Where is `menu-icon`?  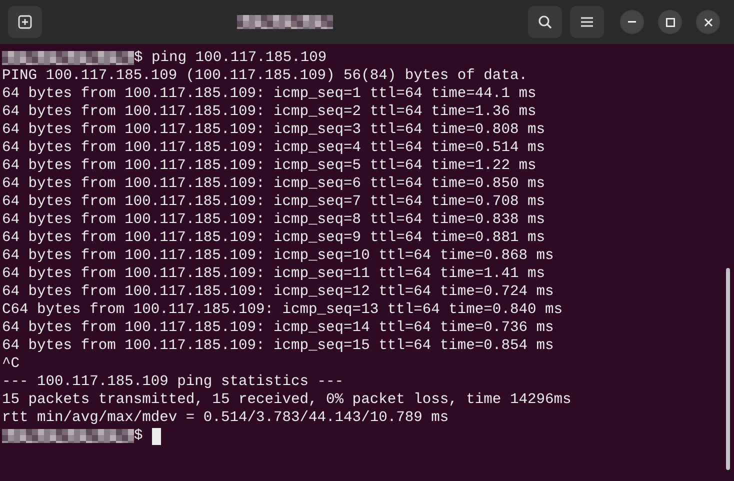 menu-icon is located at coordinates (587, 22).